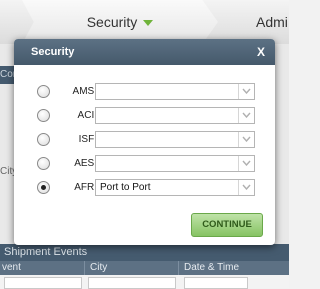  What do you see at coordinates (43, 283) in the screenshot?
I see `event-input` at bounding box center [43, 283].